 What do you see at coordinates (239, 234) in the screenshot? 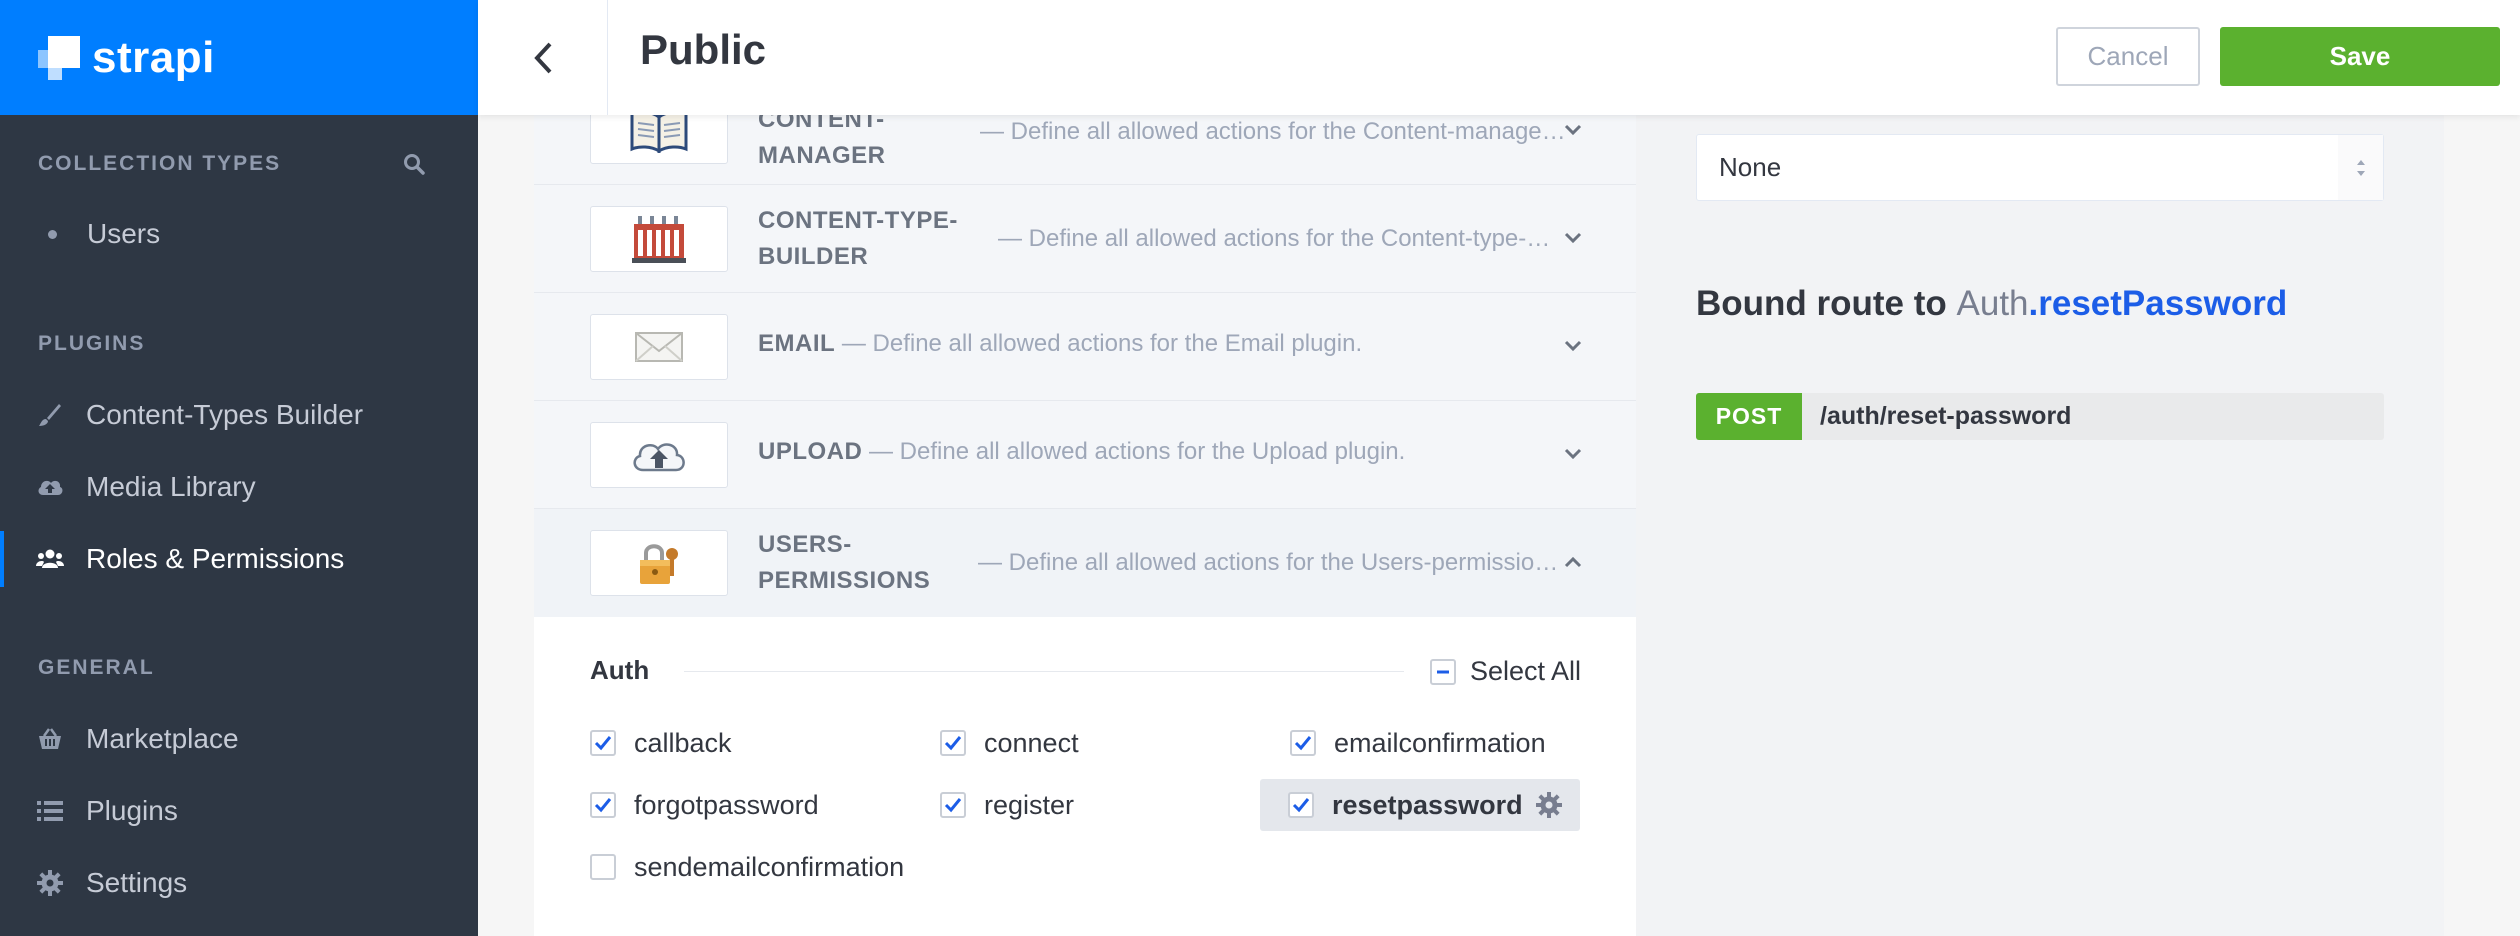
I see `sidebar-item-users: Users` at bounding box center [239, 234].